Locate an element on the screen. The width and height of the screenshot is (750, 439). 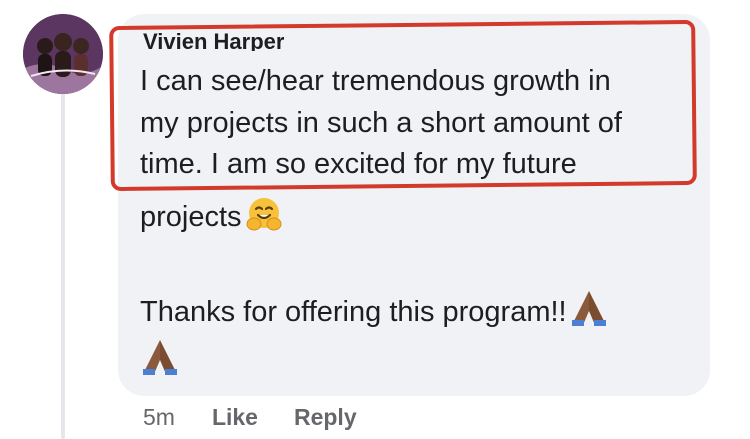
comment-text-segment: Thanks for offering this program!! is located at coordinates (353, 312).